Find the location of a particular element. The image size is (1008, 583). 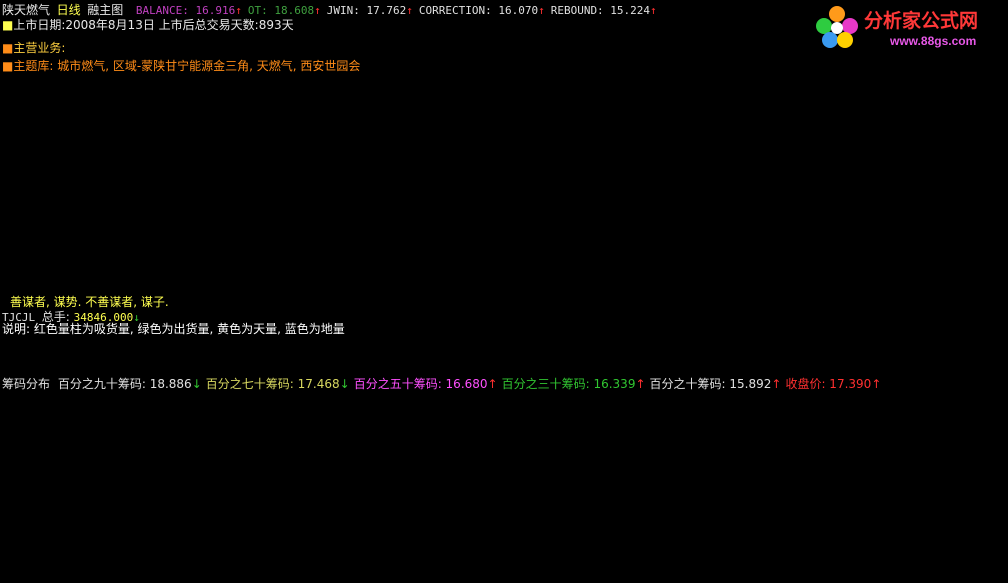

volume-marker-label: 吸 is located at coordinates (944, 348).